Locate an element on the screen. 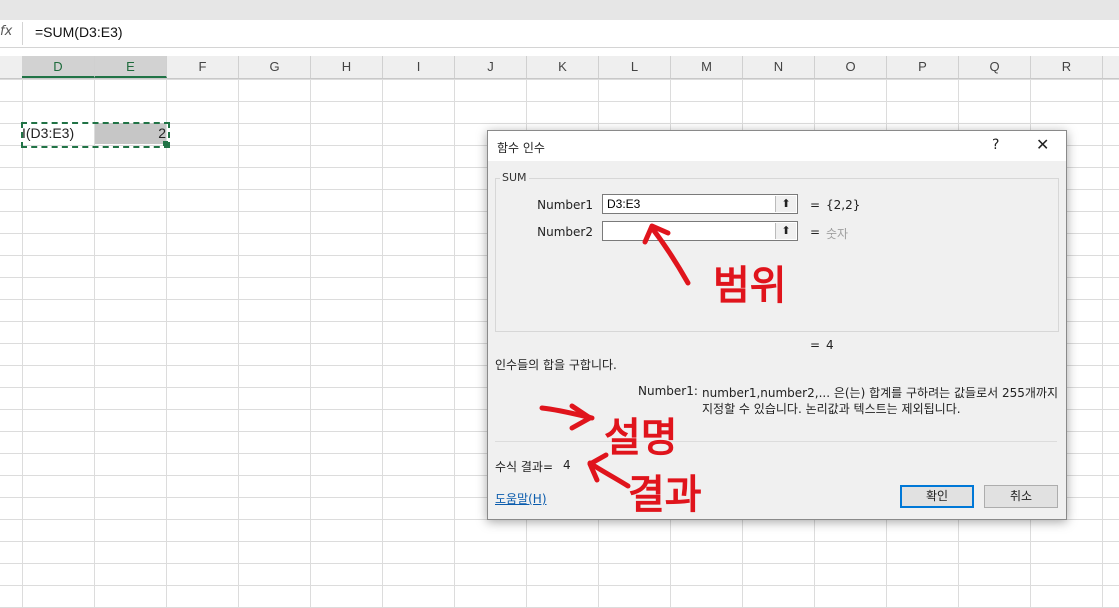 Image resolution: width=1119 pixels, height=608 pixels. fx-icon: fx is located at coordinates (6, 31).